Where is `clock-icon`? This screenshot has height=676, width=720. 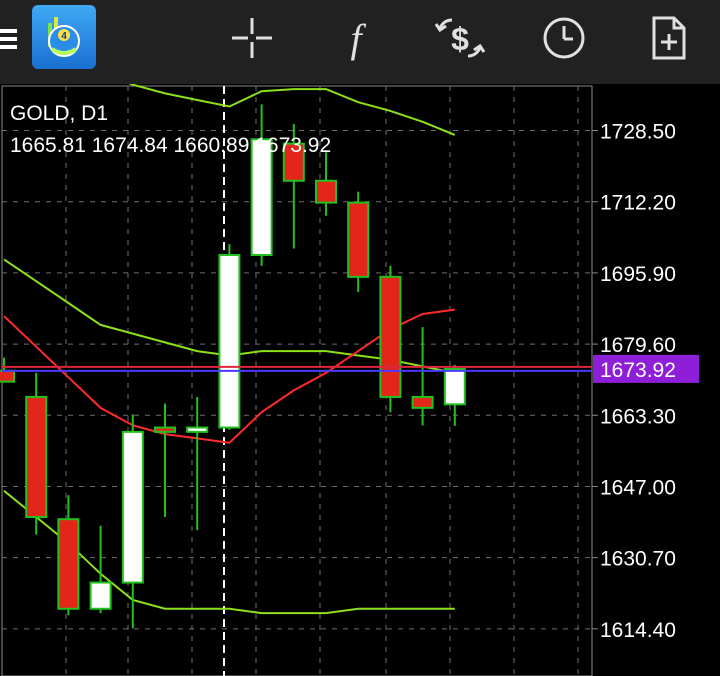 clock-icon is located at coordinates (564, 38).